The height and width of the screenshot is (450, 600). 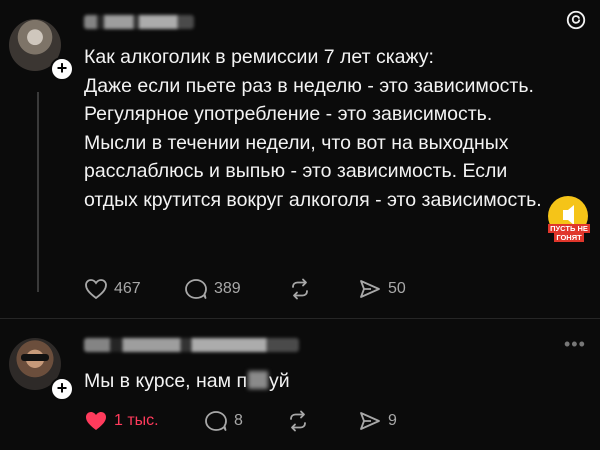 What do you see at coordinates (127, 288) in the screenshot?
I see `like-count: 467` at bounding box center [127, 288].